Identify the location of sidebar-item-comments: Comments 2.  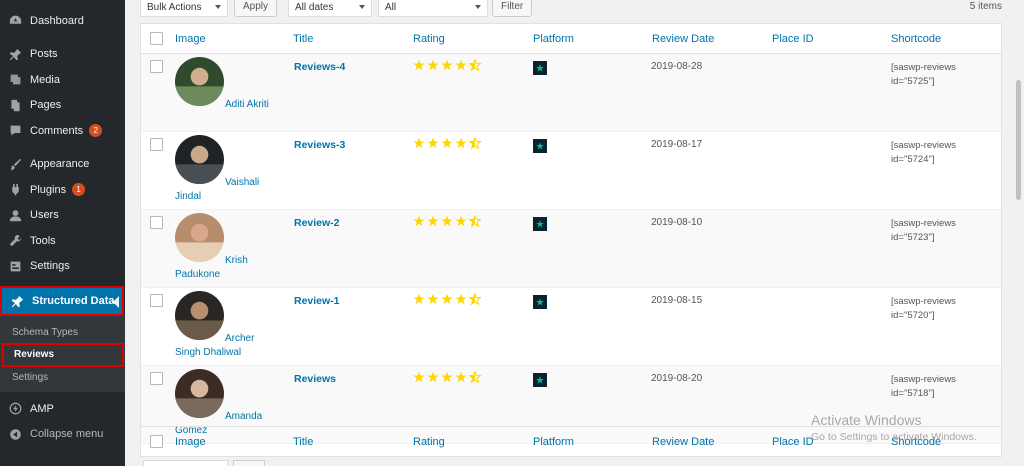
(62, 131).